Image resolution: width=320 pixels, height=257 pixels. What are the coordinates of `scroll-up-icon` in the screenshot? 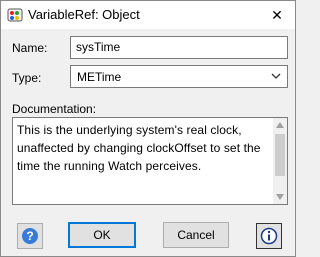 It's located at (280, 125).